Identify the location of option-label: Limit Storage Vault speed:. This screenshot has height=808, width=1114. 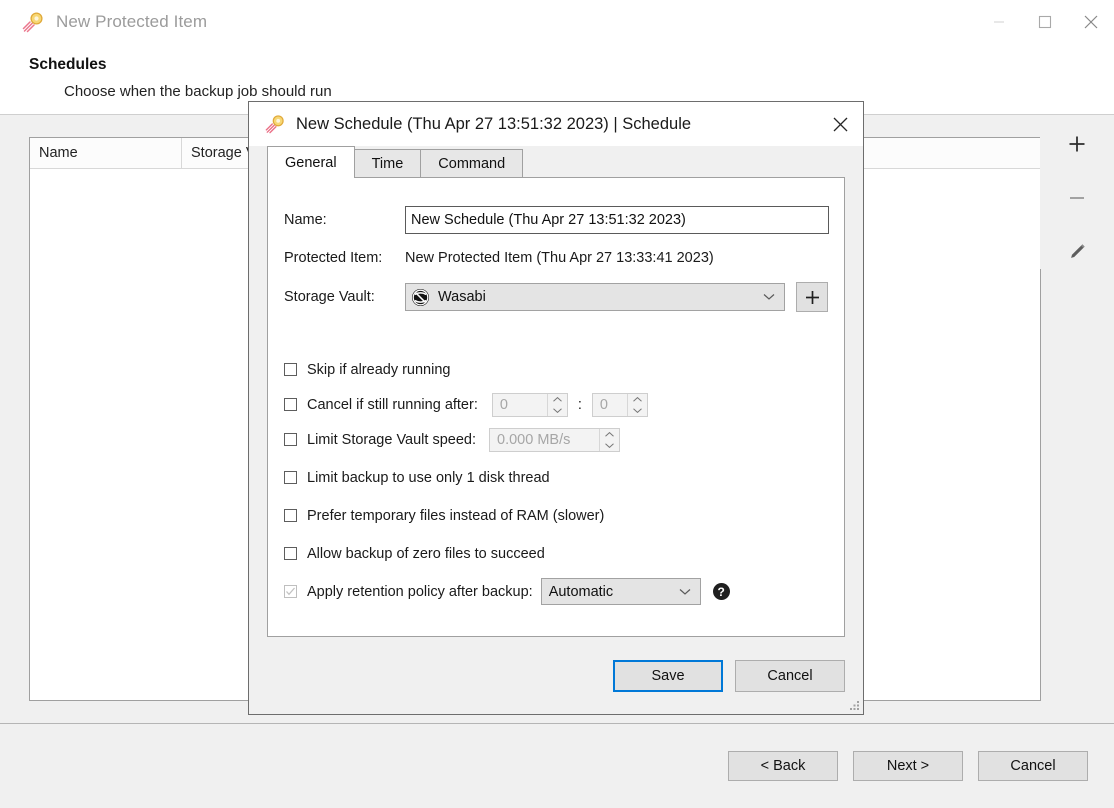
(391, 439).